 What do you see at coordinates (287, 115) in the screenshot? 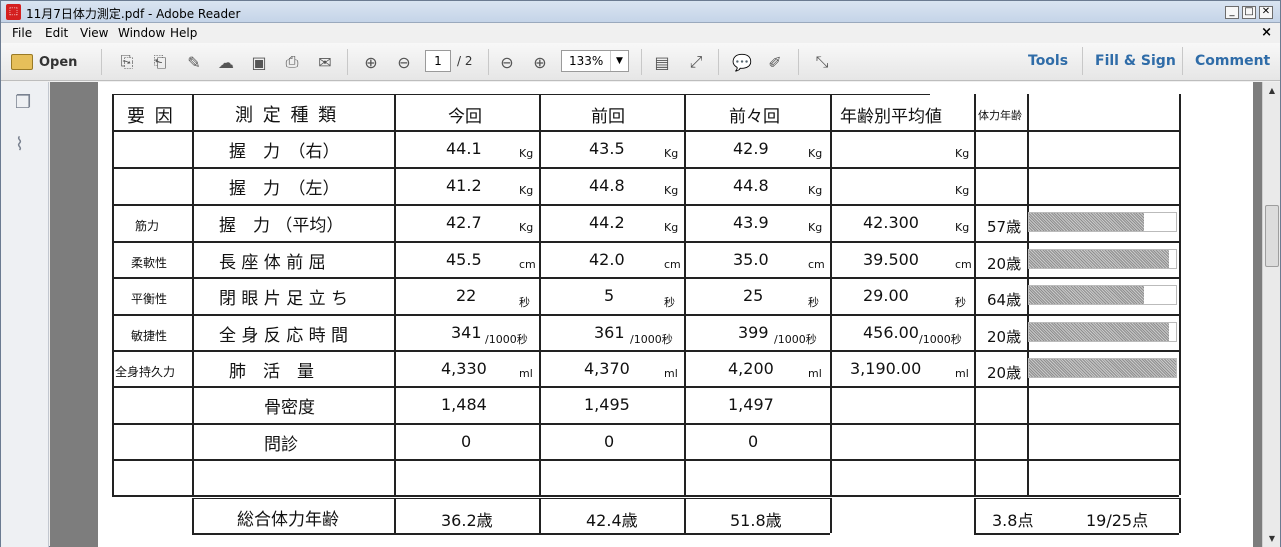
I see `header-measurement: 測 定 種 類` at bounding box center [287, 115].